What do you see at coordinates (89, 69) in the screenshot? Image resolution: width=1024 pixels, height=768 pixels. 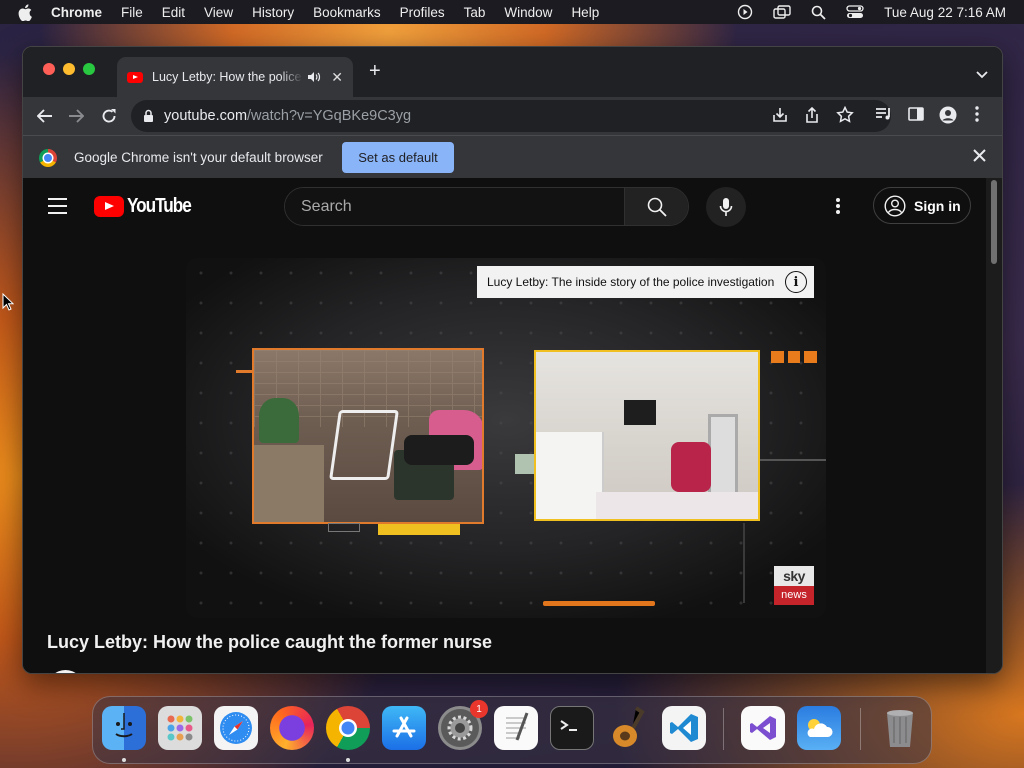 I see `zoom-window-button` at bounding box center [89, 69].